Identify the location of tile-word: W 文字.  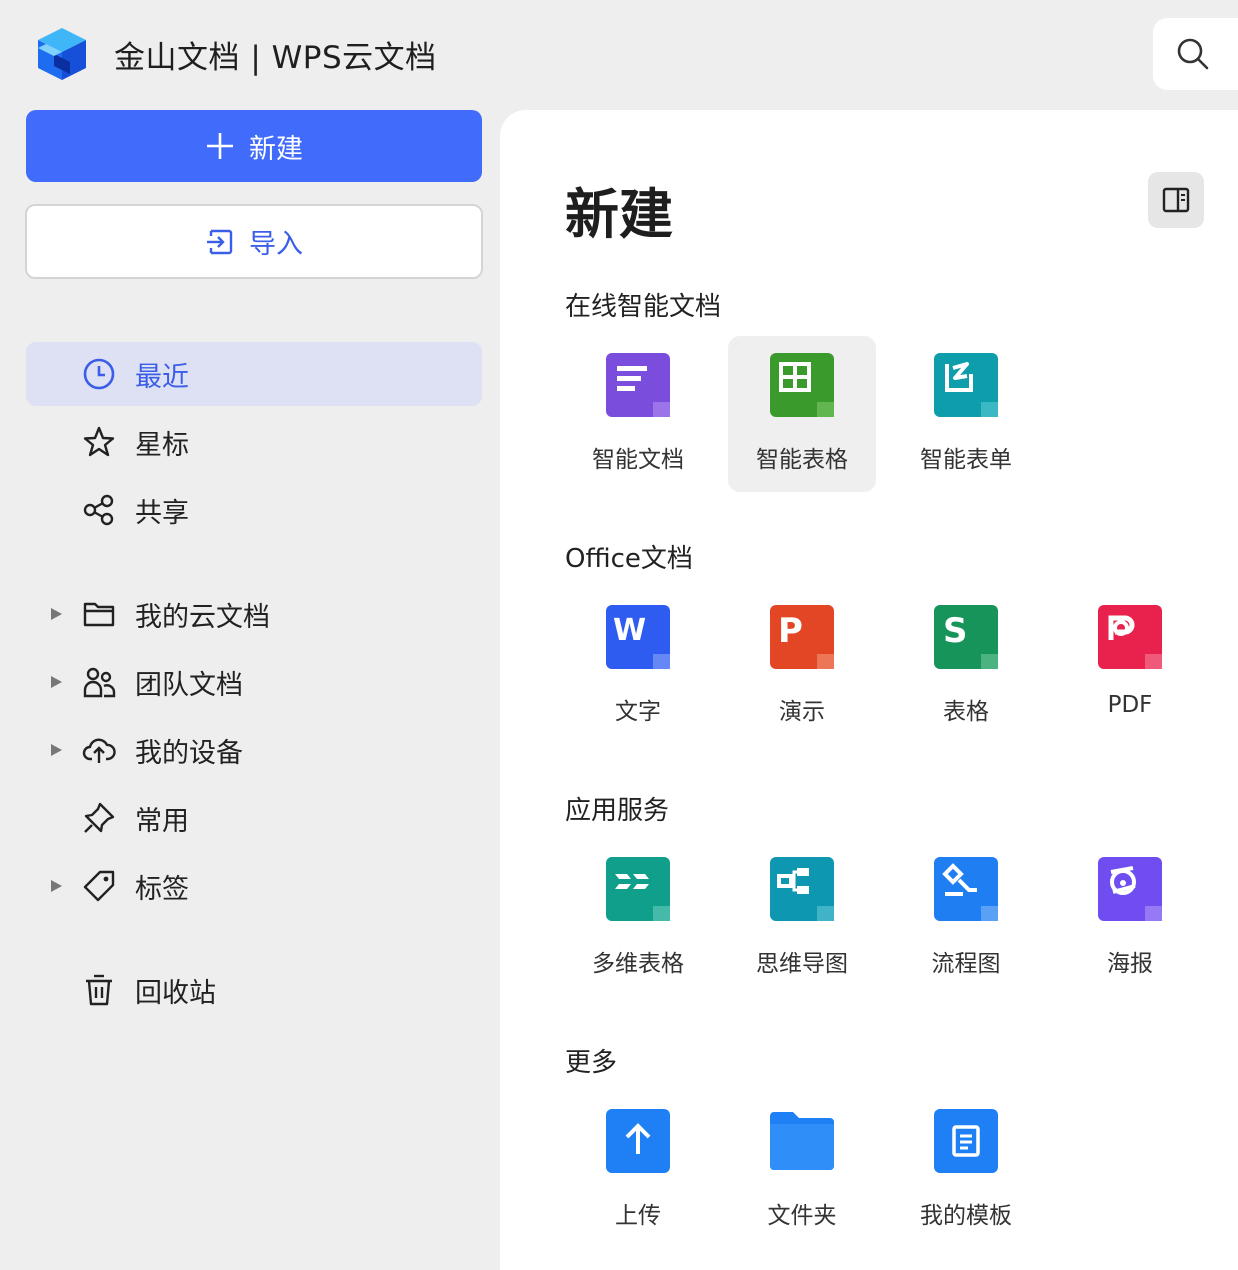
(638, 666).